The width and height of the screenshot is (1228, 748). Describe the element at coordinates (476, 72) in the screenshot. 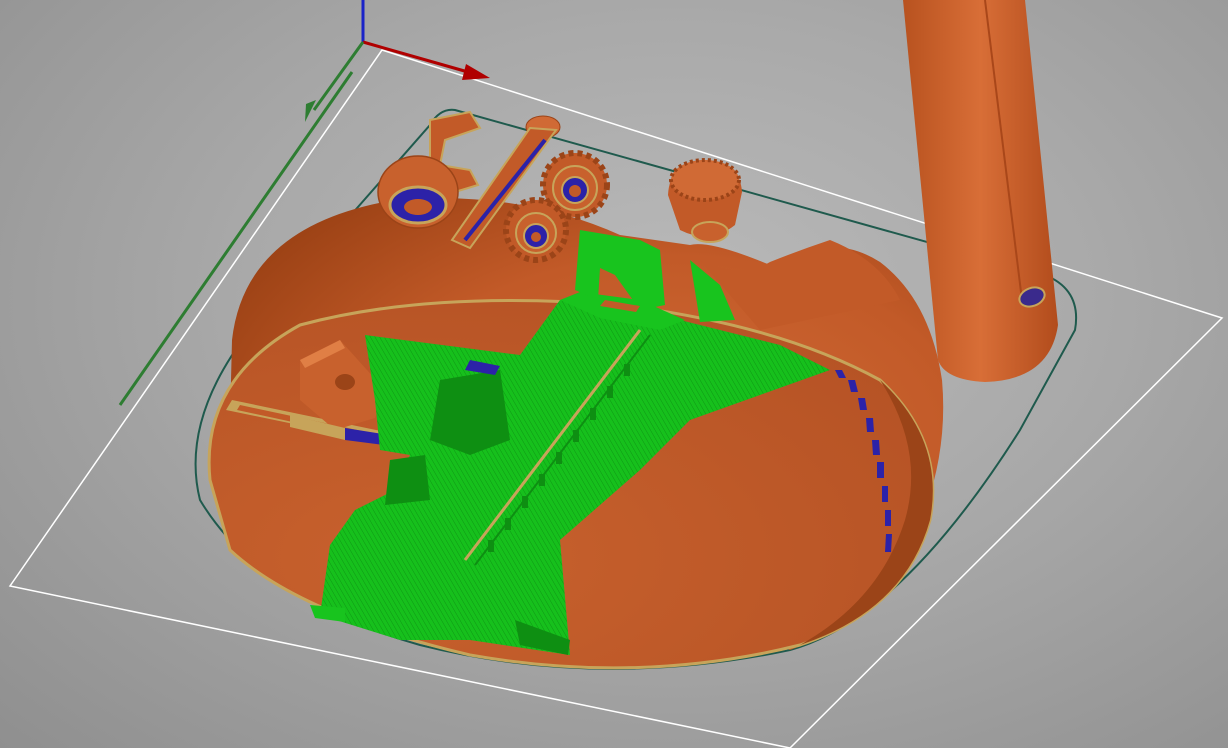

I see `x-axis-arrow-icon` at that location.